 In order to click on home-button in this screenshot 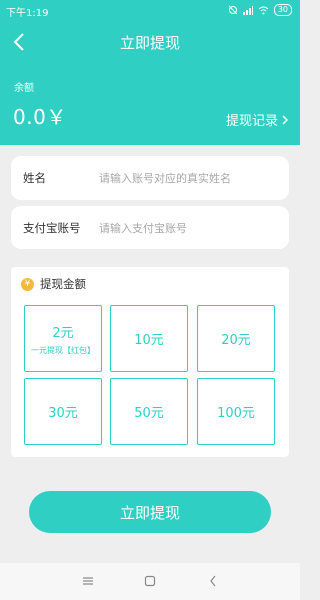, I will do `click(150, 581)`.